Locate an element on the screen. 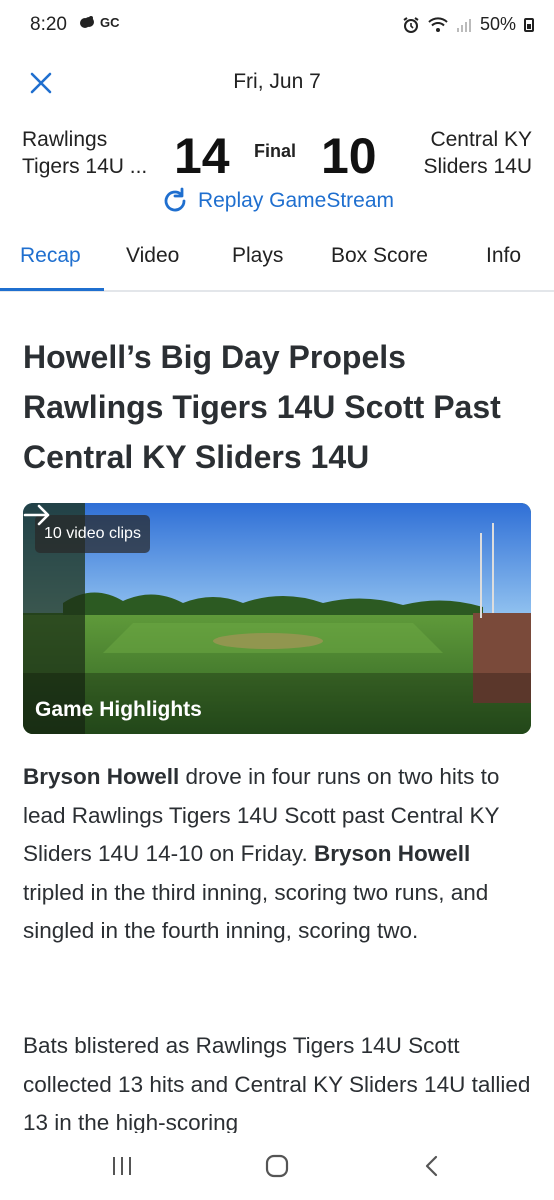 The width and height of the screenshot is (554, 1200). video-clips-badge: 10 video clips is located at coordinates (92, 534).